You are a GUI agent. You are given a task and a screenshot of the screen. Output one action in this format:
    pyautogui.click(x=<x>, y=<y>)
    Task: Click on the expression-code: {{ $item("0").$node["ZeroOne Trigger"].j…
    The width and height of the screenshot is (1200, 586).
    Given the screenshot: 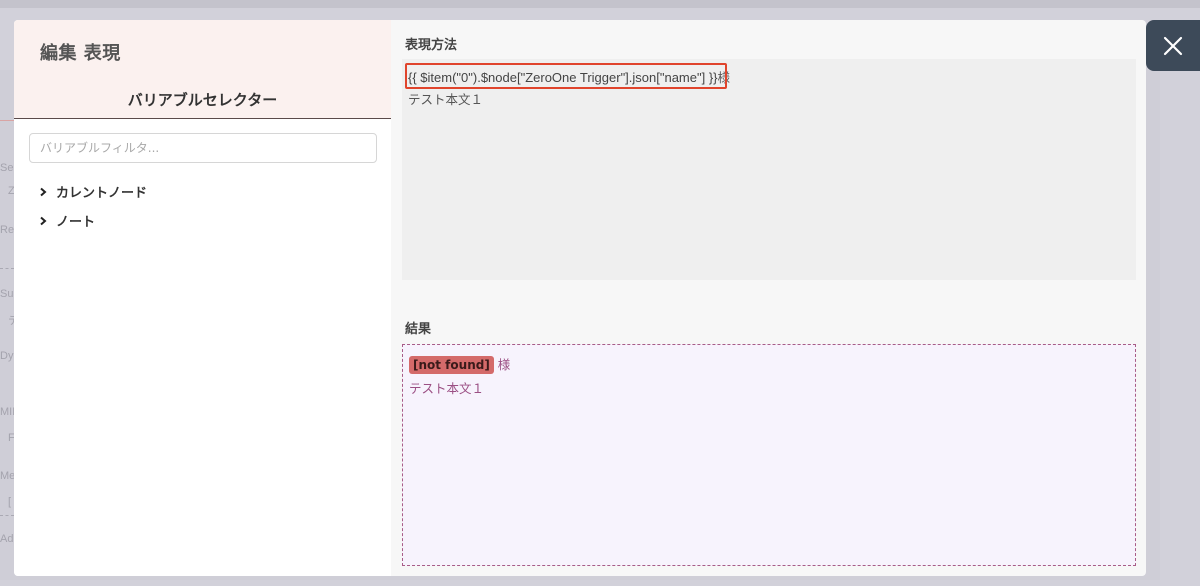 What is the action you would take?
    pyautogui.click(x=563, y=77)
    